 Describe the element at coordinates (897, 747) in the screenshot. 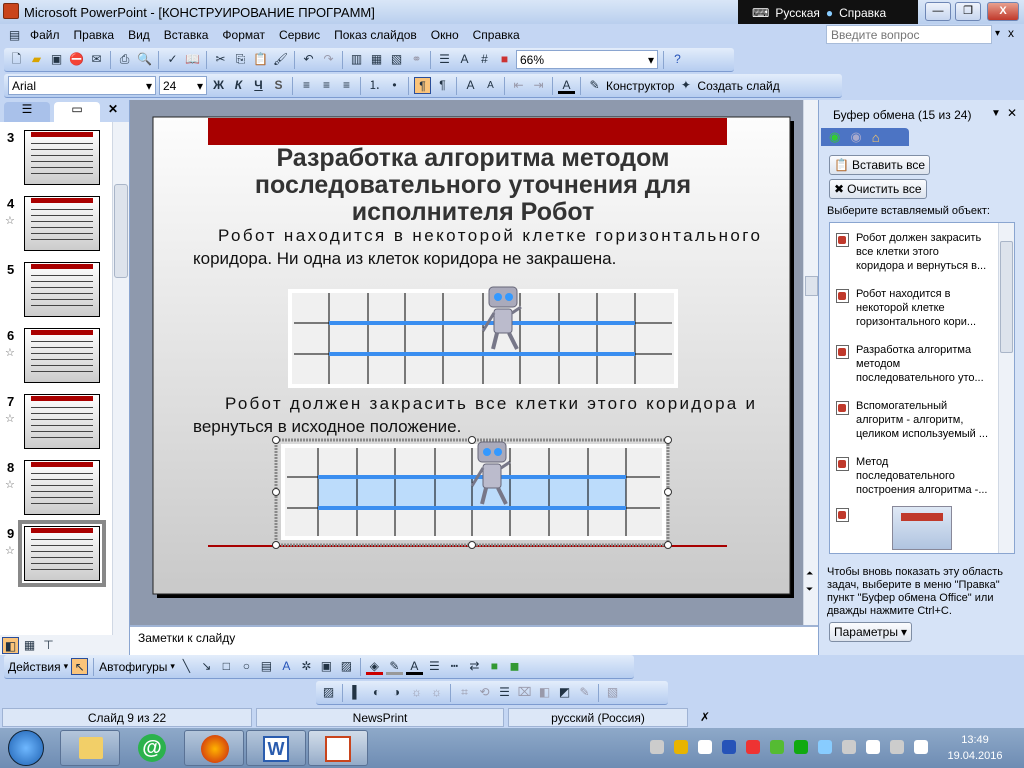

I see `network-tray-icon` at that location.